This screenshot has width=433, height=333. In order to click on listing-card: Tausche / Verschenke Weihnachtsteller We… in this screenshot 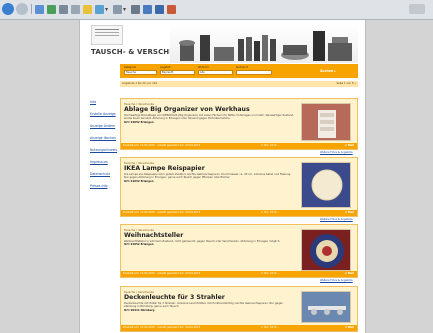, I will do `click(239, 251)`.